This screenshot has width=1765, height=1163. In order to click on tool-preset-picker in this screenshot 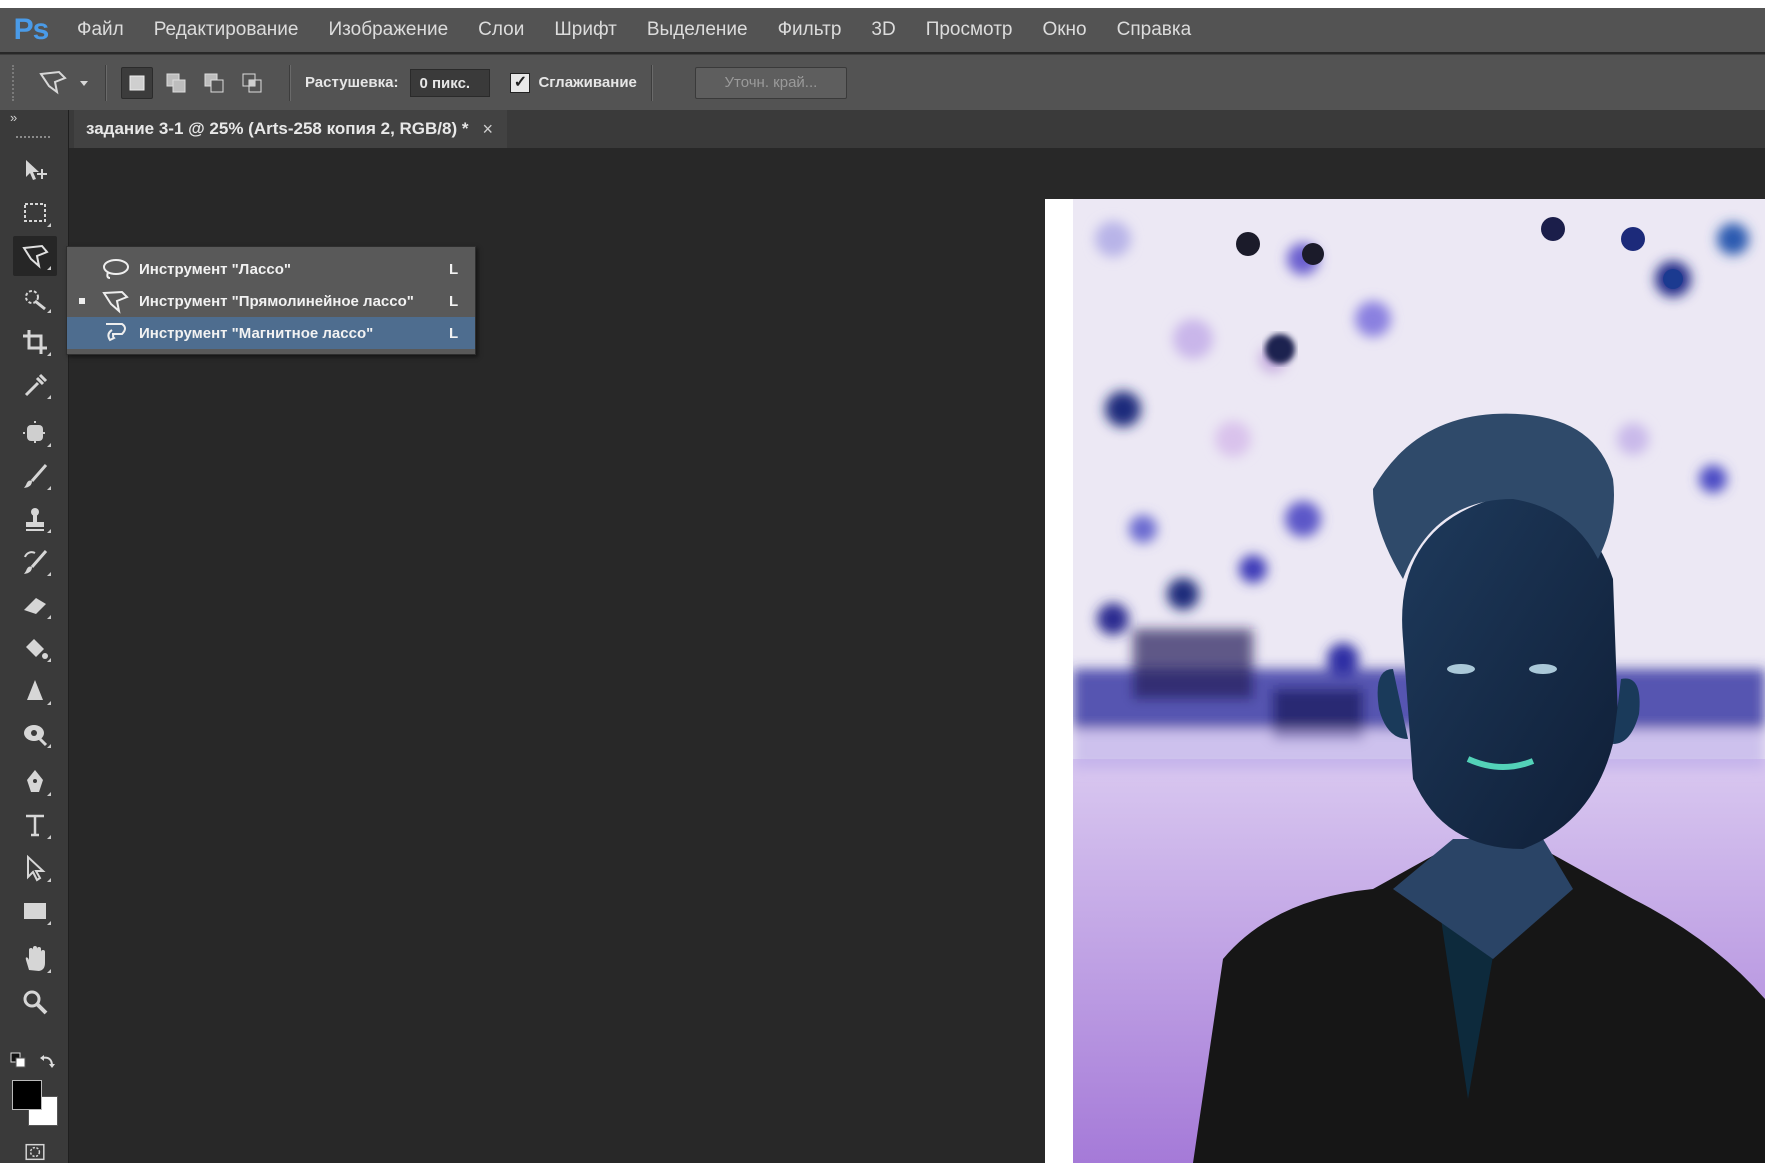, I will do `click(64, 83)`.